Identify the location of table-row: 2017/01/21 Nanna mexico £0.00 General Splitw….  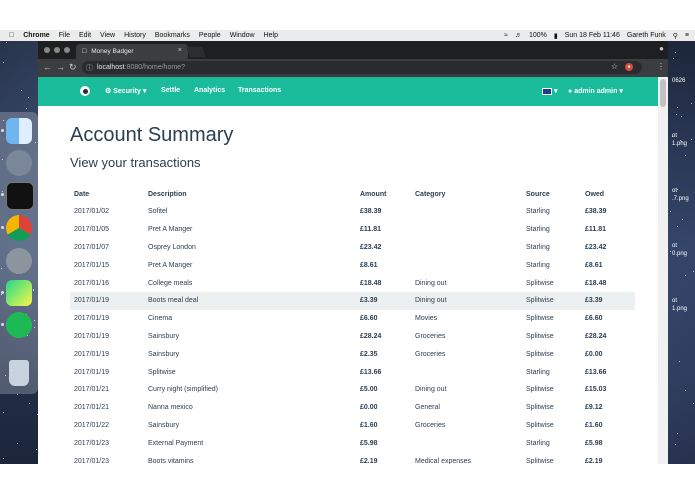
(352, 408).